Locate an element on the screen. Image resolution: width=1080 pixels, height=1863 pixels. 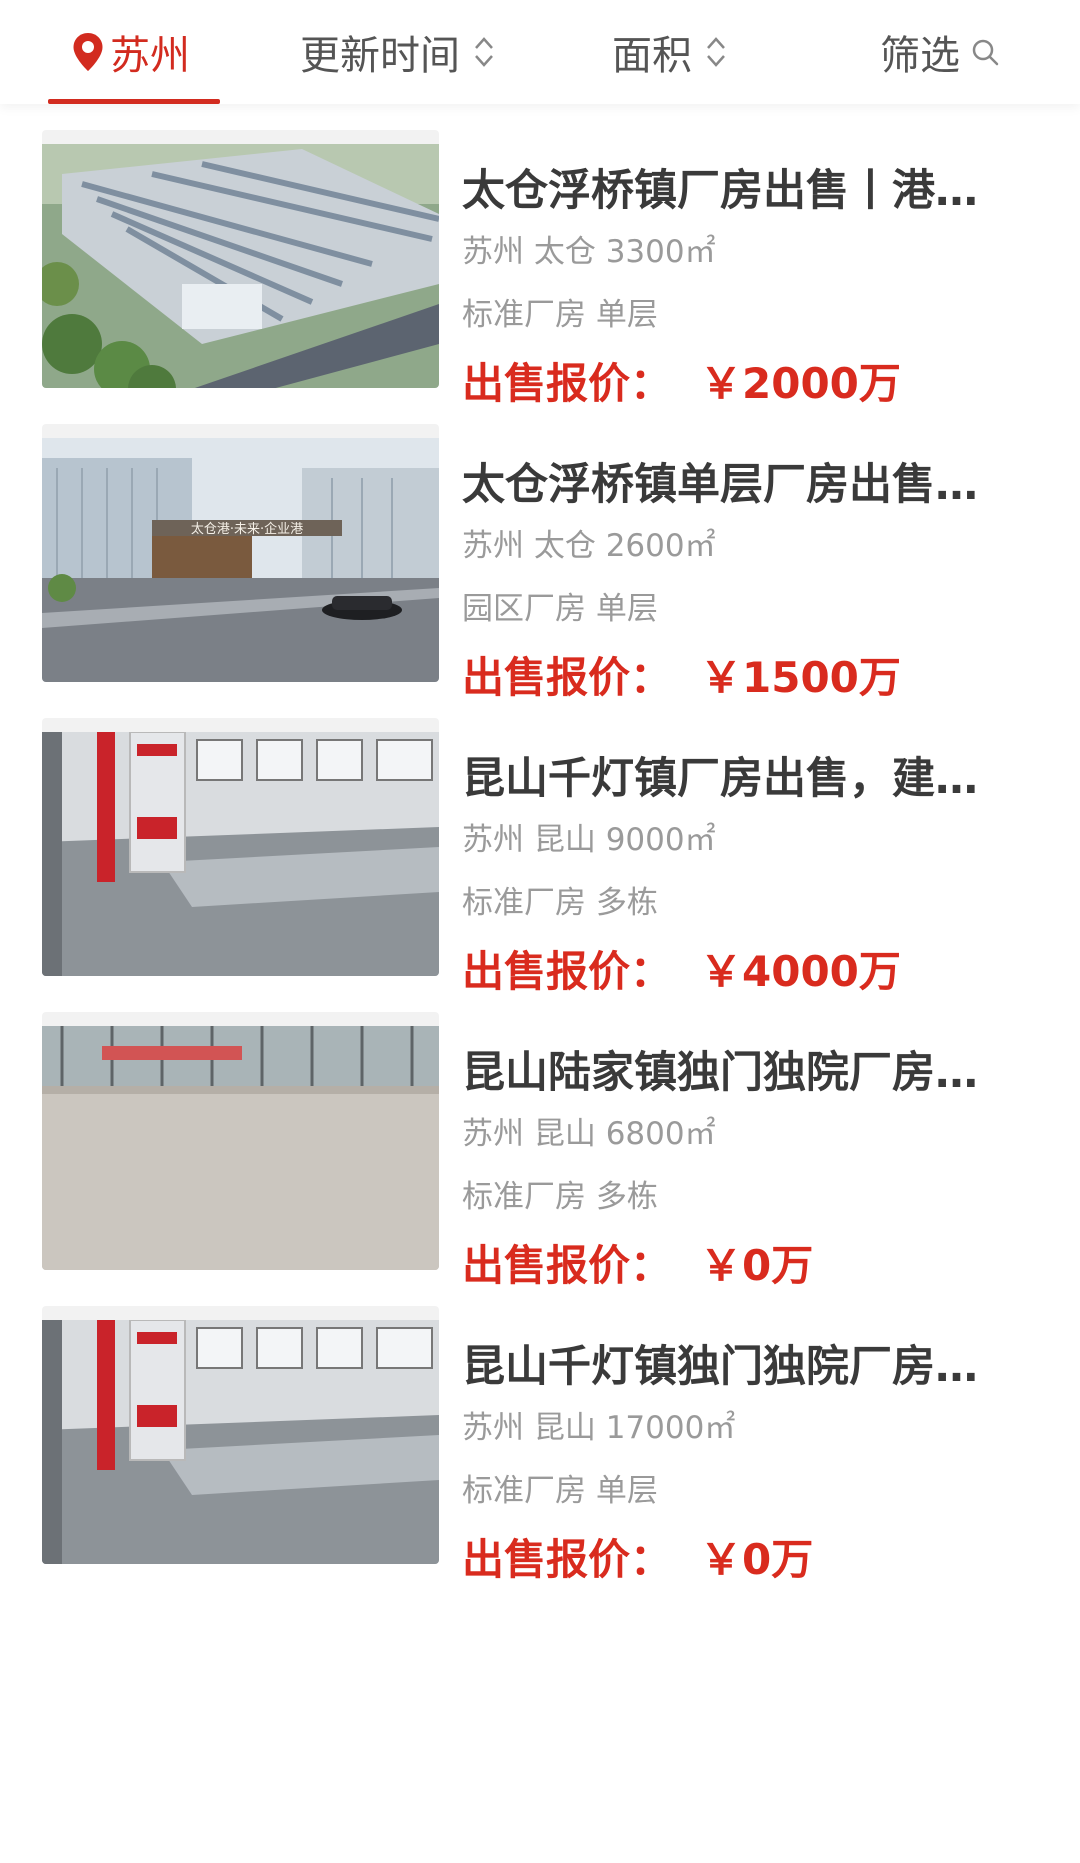
listing-photo: 太仓港·未来·企业港 is located at coordinates (240, 553).